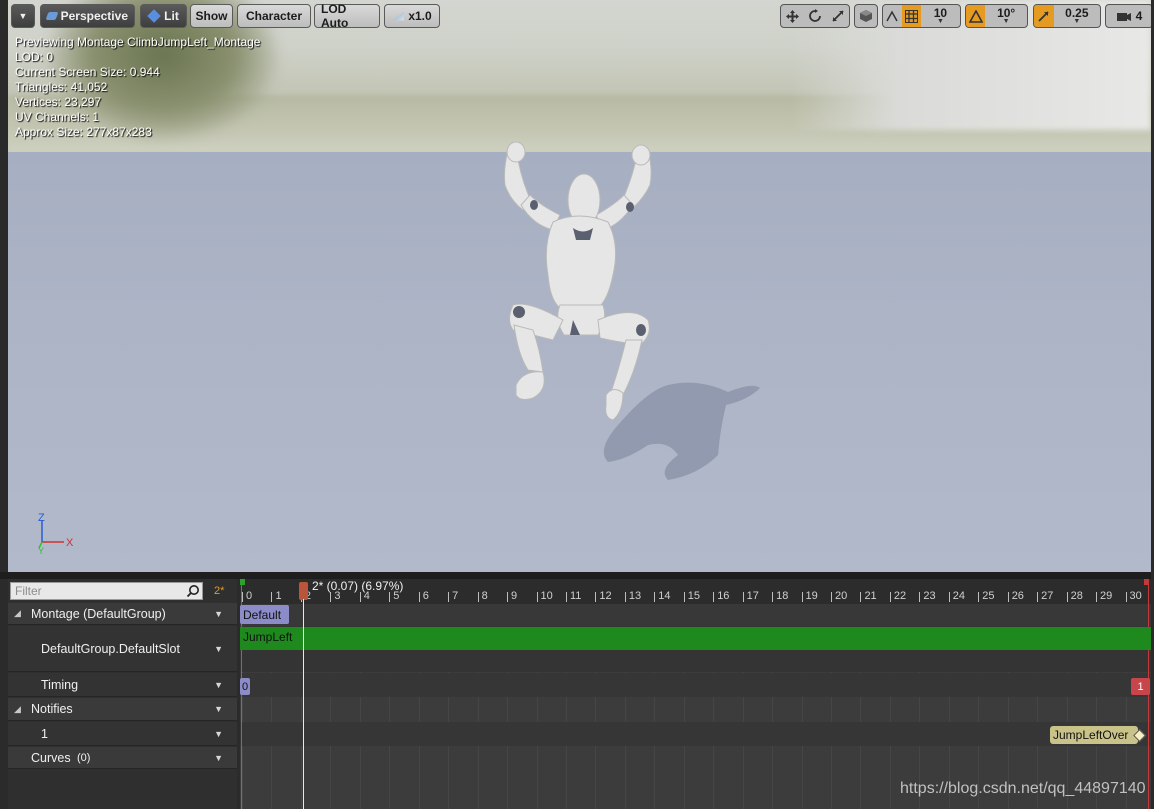  What do you see at coordinates (1140, 686) in the screenshot?
I see `timing-marker-end: 1` at bounding box center [1140, 686].